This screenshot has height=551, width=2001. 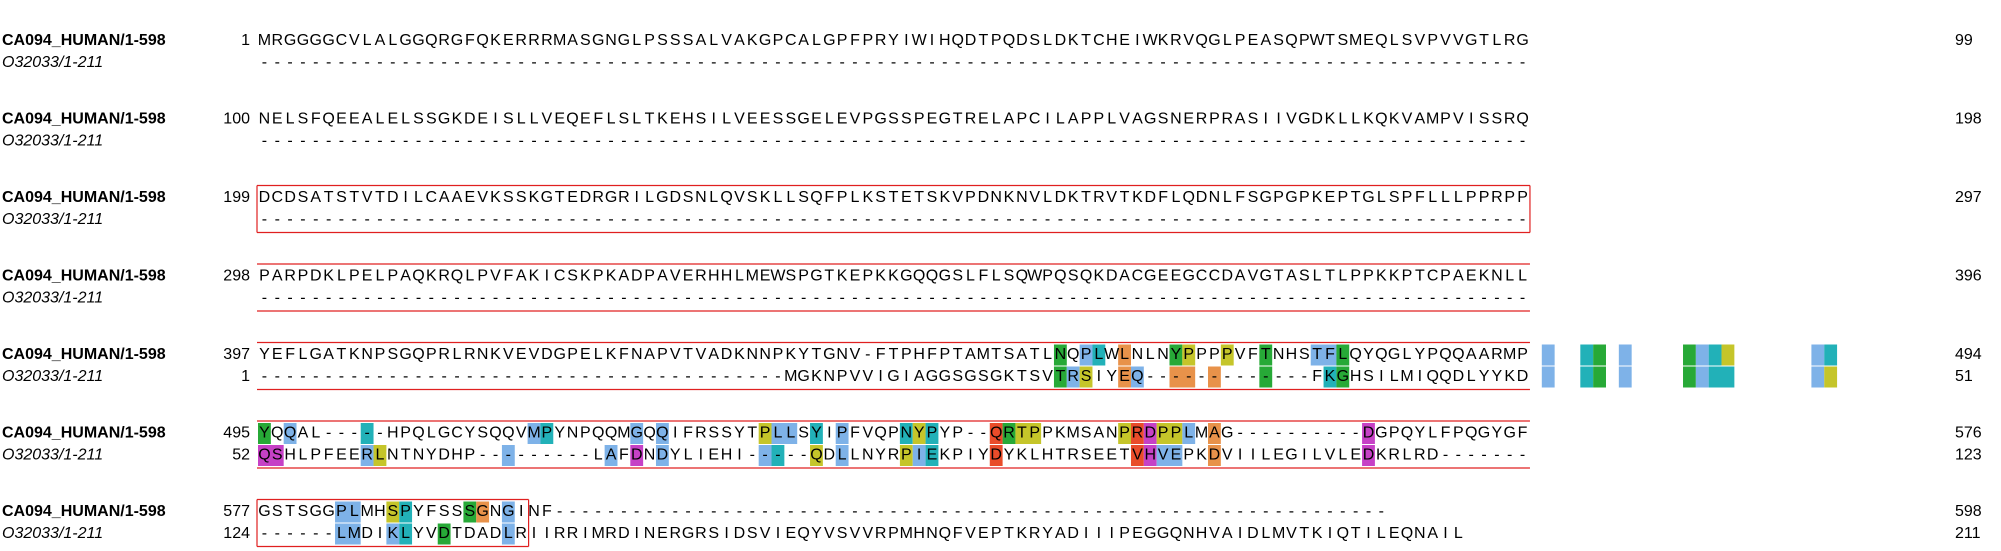 What do you see at coordinates (1151, 40) in the screenshot?
I see `residue: W` at bounding box center [1151, 40].